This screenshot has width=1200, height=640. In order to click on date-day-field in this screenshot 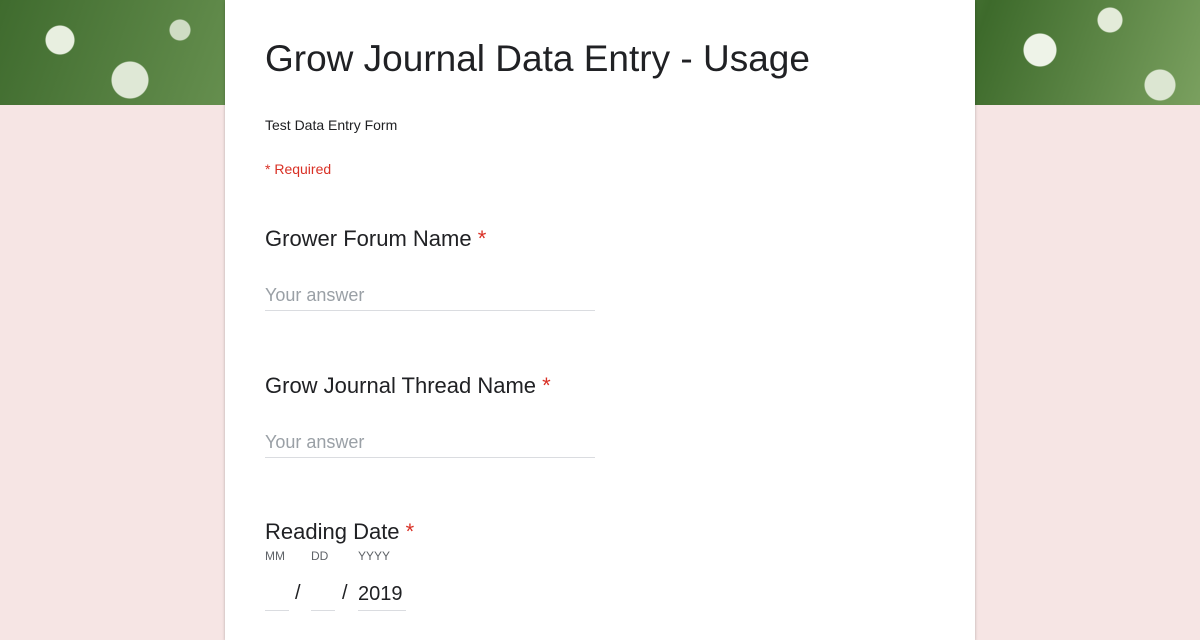, I will do `click(323, 594)`.